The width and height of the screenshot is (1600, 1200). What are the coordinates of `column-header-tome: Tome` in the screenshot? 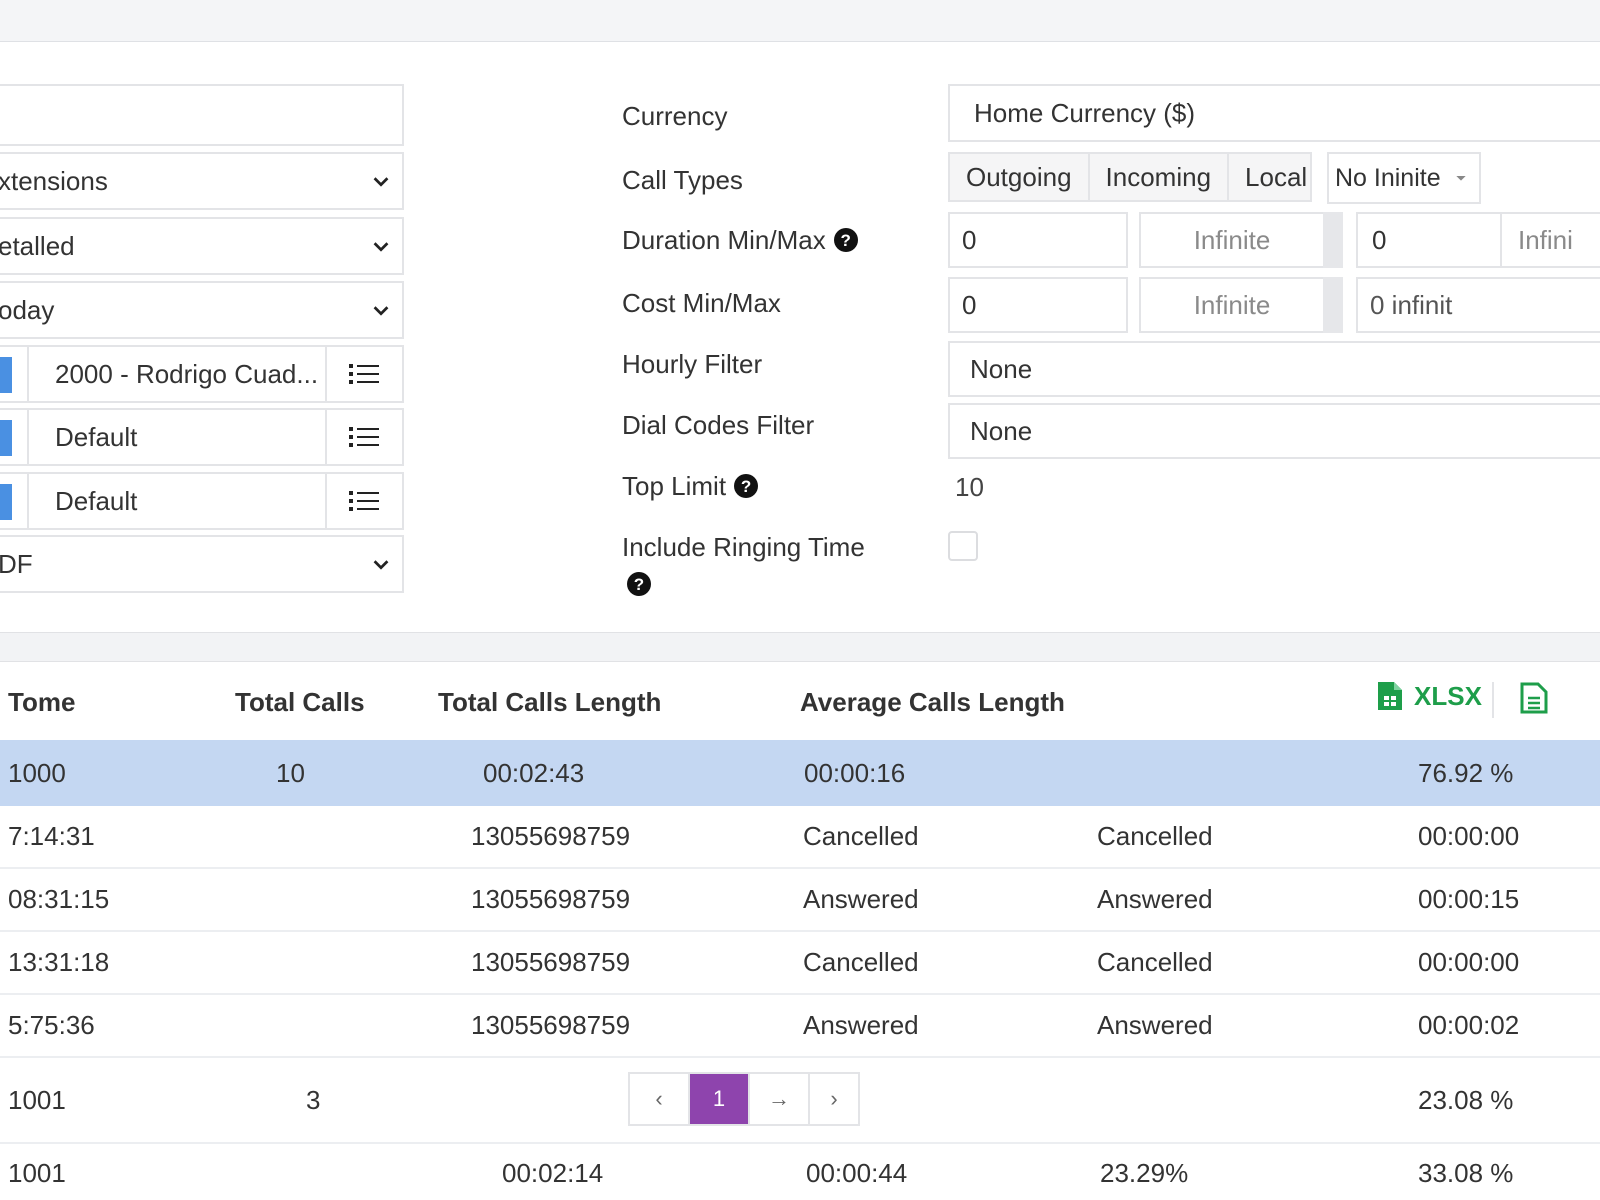 It's located at (41, 702).